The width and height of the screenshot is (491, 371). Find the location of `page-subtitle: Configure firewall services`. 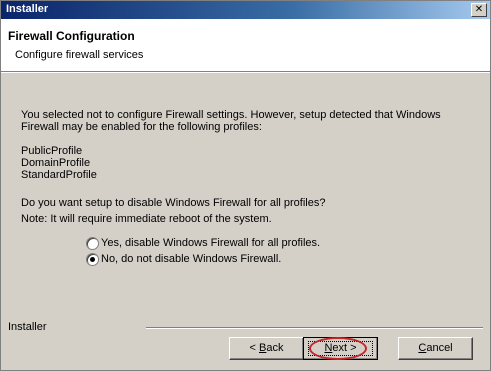

page-subtitle: Configure firewall services is located at coordinates (79, 55).